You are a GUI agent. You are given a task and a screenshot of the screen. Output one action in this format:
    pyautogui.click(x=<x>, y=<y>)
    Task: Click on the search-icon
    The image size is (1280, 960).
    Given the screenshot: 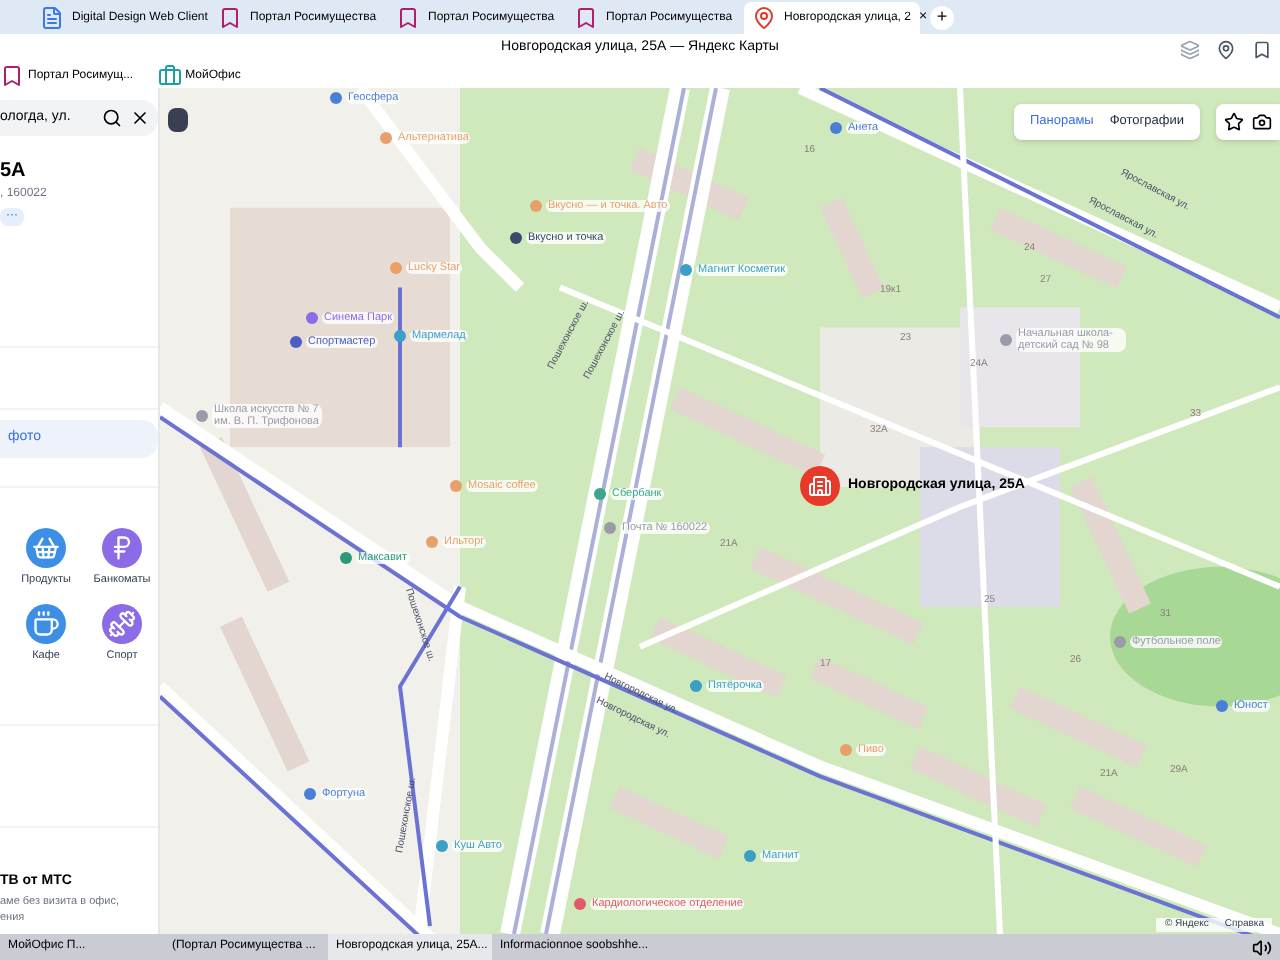 What is the action you would take?
    pyautogui.click(x=112, y=118)
    